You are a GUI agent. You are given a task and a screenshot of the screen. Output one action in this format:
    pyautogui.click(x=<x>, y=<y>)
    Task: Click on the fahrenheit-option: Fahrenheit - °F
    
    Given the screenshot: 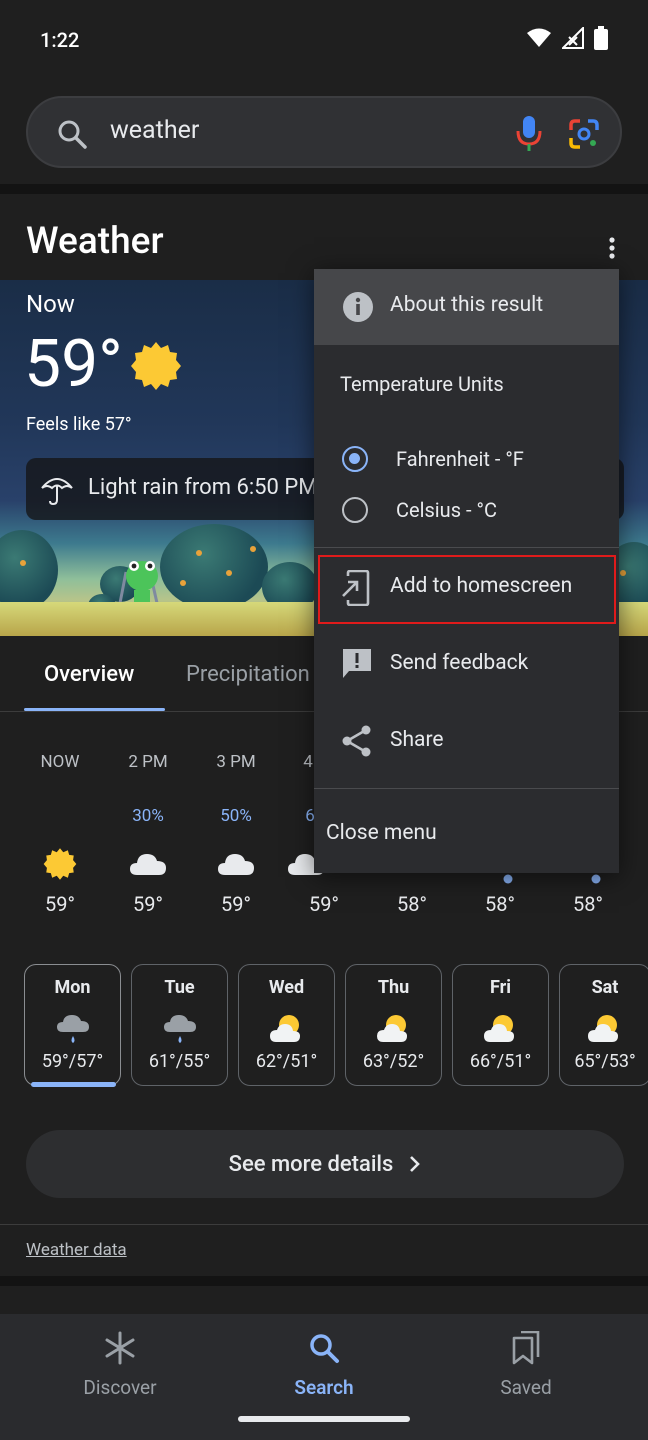 What is the action you would take?
    pyautogui.click(x=433, y=459)
    